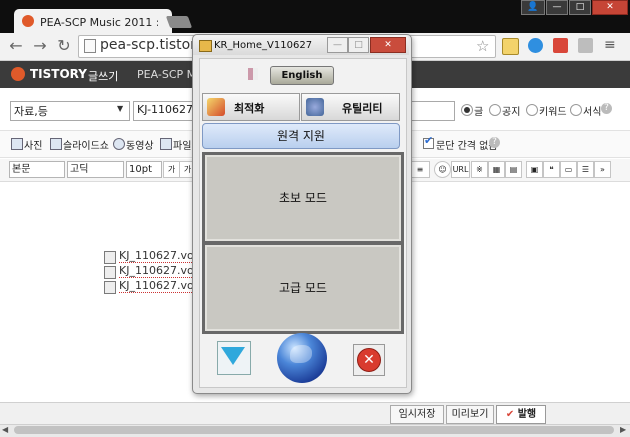 The width and height of the screenshot is (630, 437). What do you see at coordinates (64, 46) in the screenshot?
I see `reload-icon: ↻` at bounding box center [64, 46].